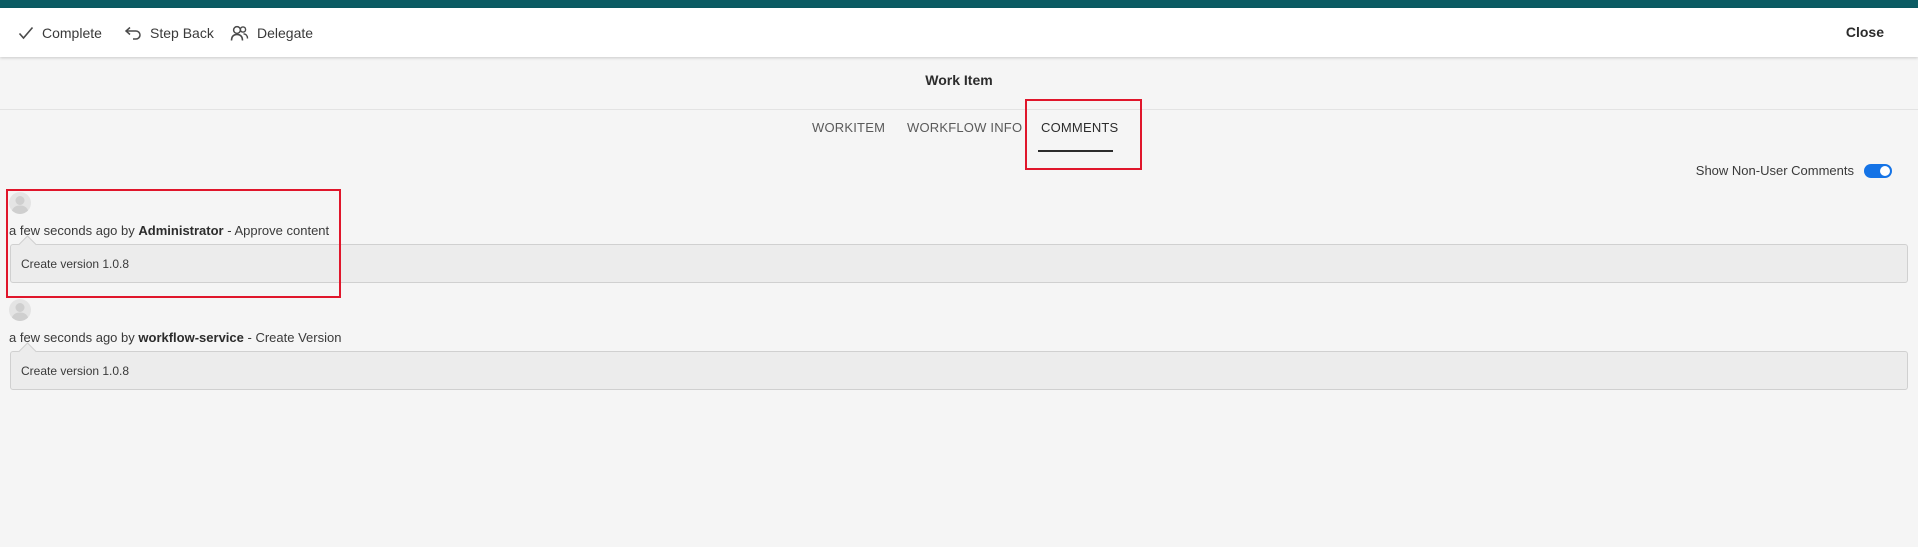  What do you see at coordinates (1774, 170) in the screenshot?
I see `toggle-label: Show Non-User Comments` at bounding box center [1774, 170].